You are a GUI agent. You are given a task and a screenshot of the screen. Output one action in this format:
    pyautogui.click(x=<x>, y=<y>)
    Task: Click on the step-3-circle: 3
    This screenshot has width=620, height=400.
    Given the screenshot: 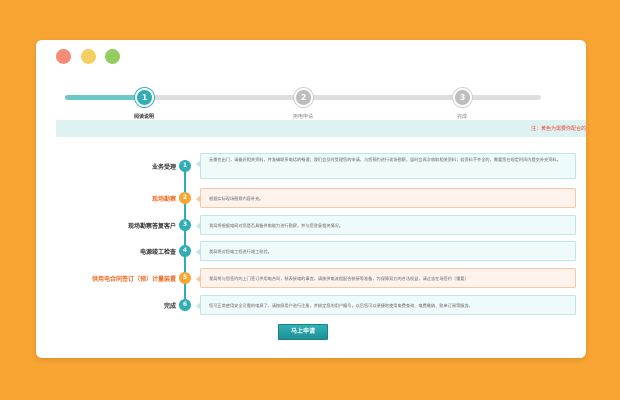 What is the action you would take?
    pyautogui.click(x=462, y=97)
    